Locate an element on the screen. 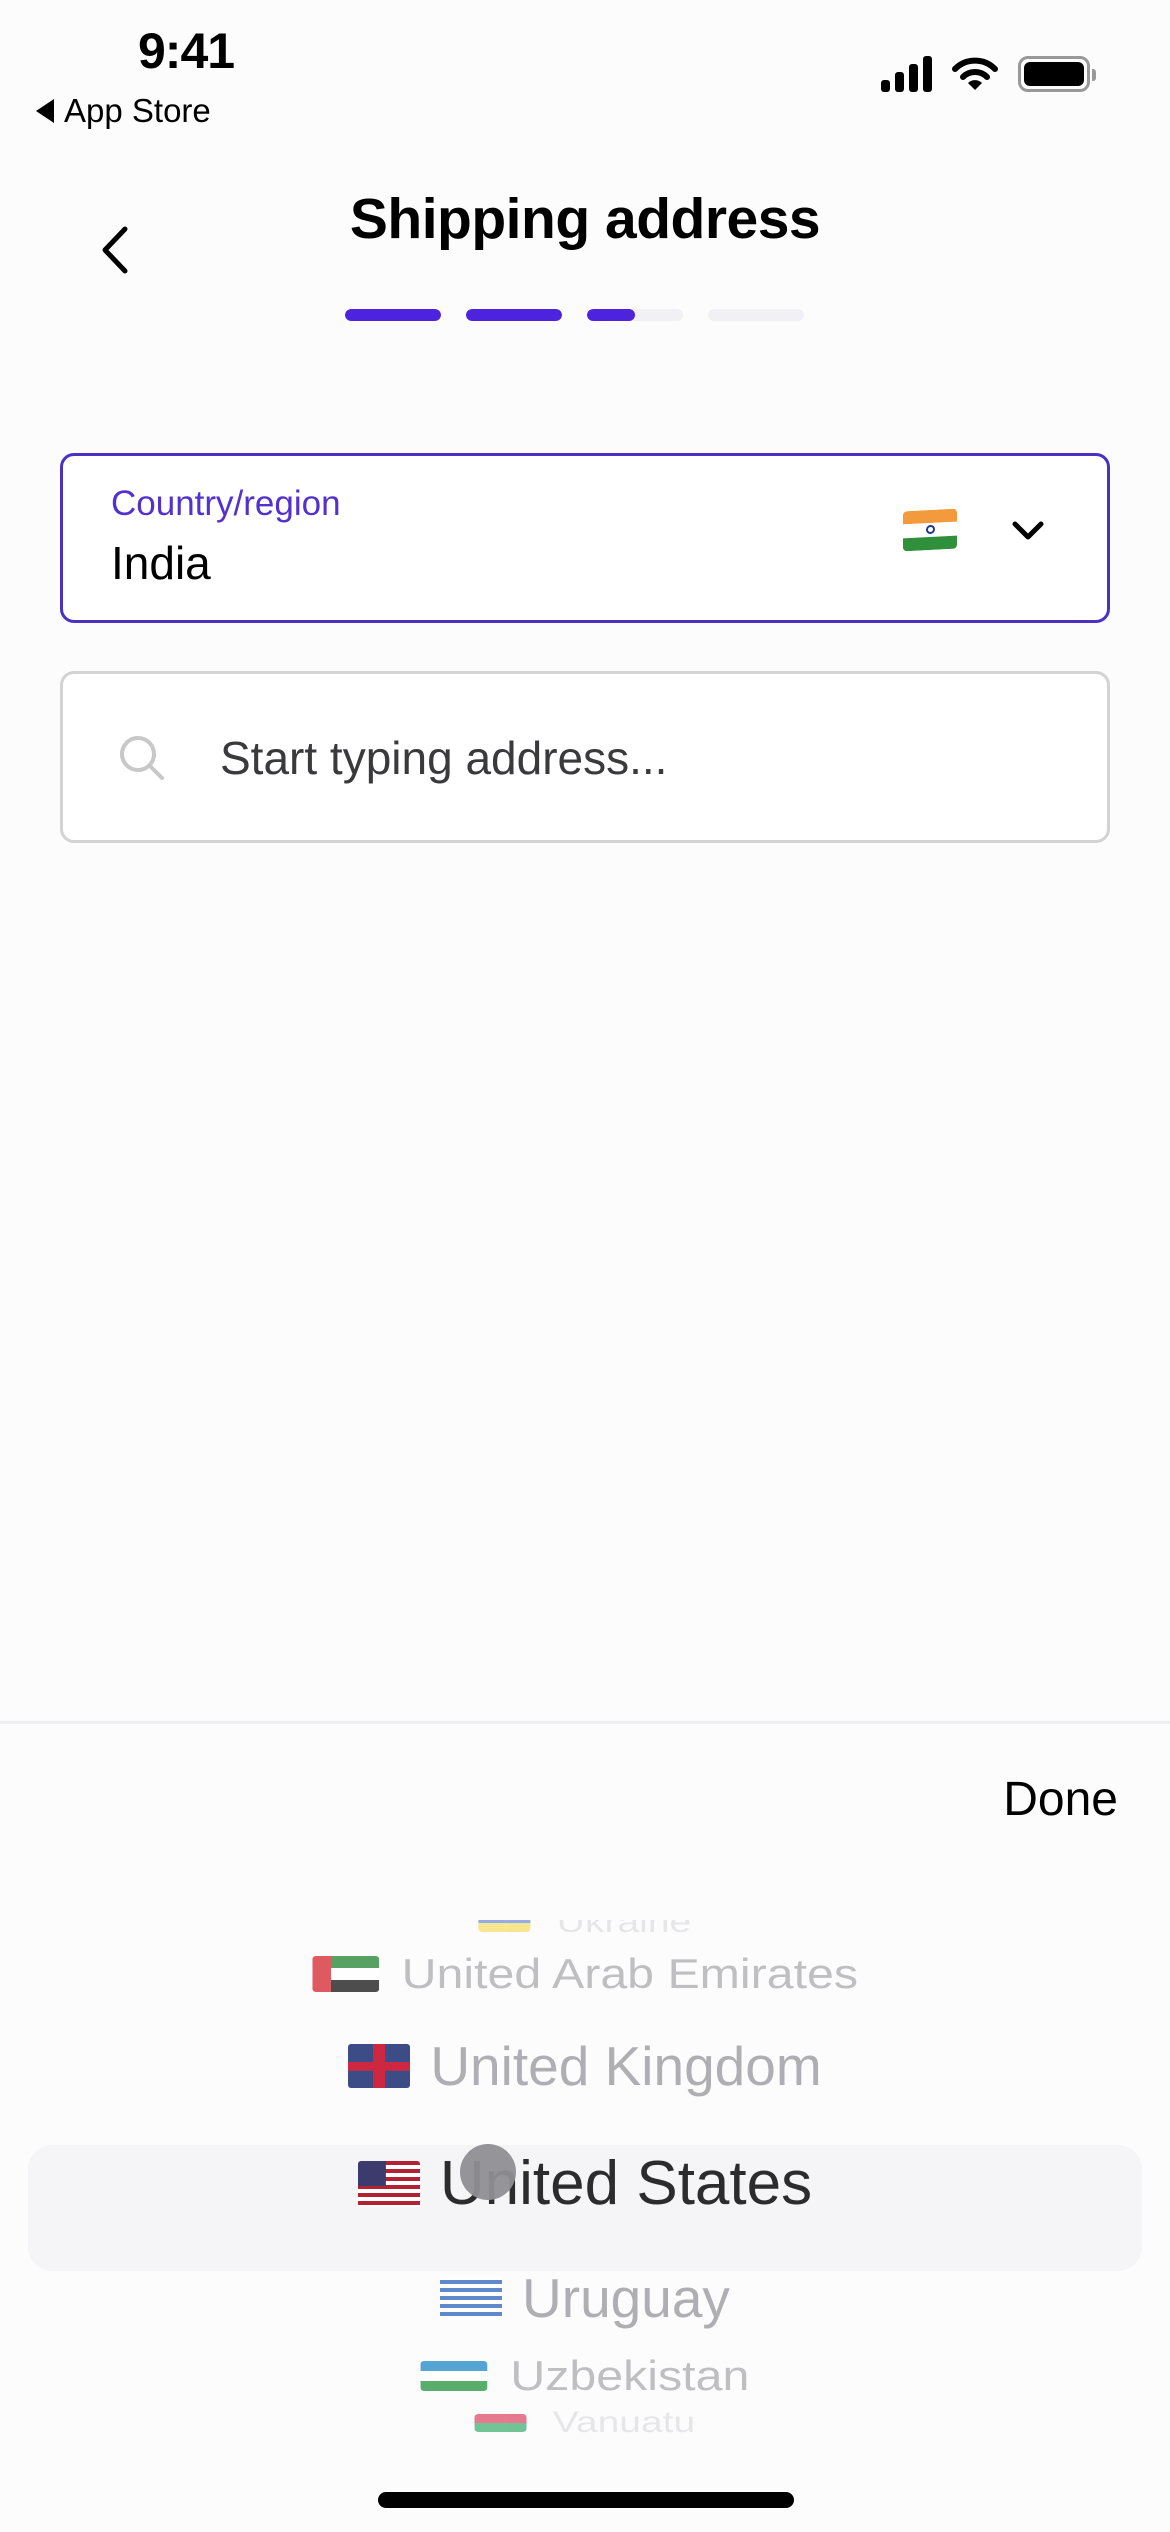 This screenshot has height=2532, width=1170. back-triangle-icon is located at coordinates (45, 111).